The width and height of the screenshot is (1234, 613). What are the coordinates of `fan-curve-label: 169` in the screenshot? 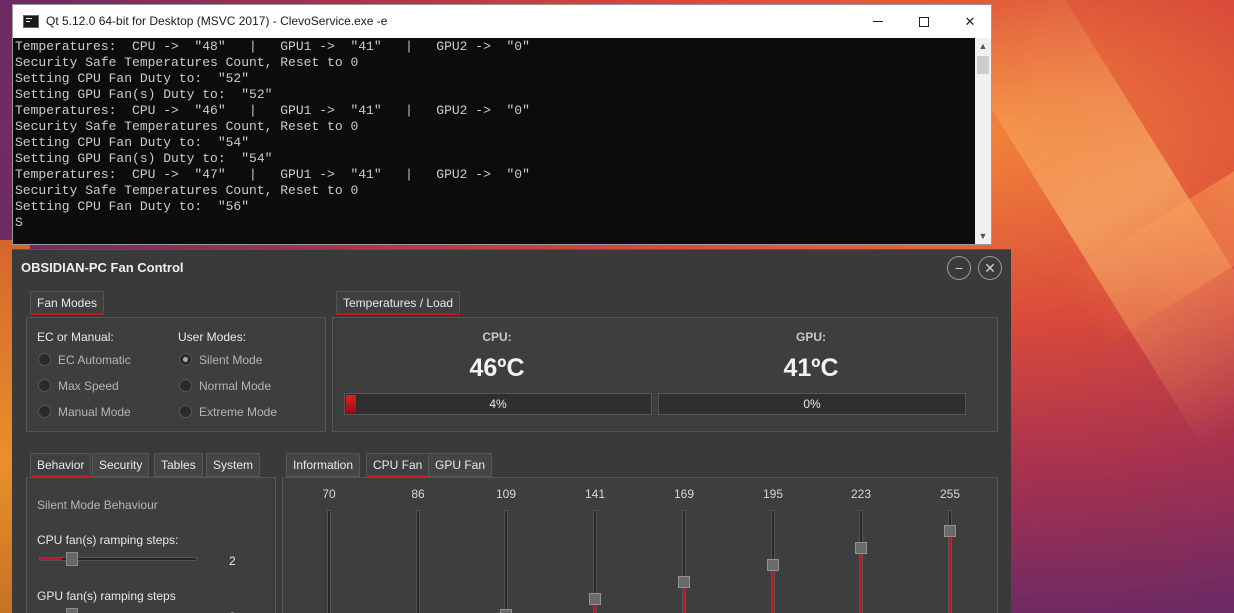 It's located at (684, 494).